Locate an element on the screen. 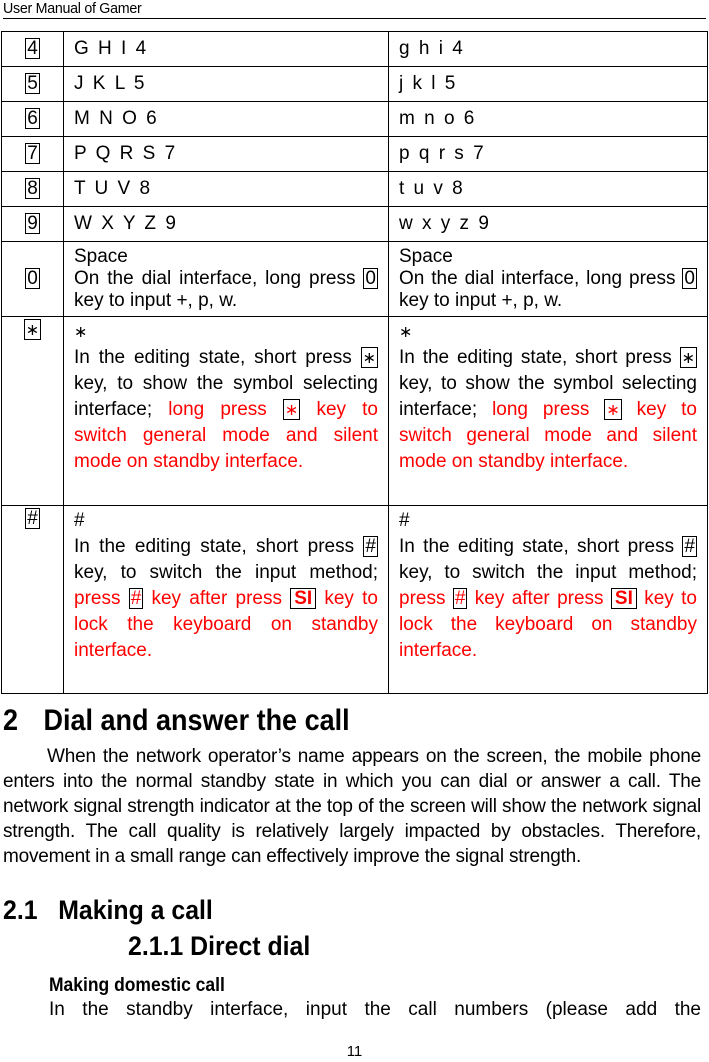 The image size is (709, 1062). lower-case-cell: t u v 8 is located at coordinates (548, 189).